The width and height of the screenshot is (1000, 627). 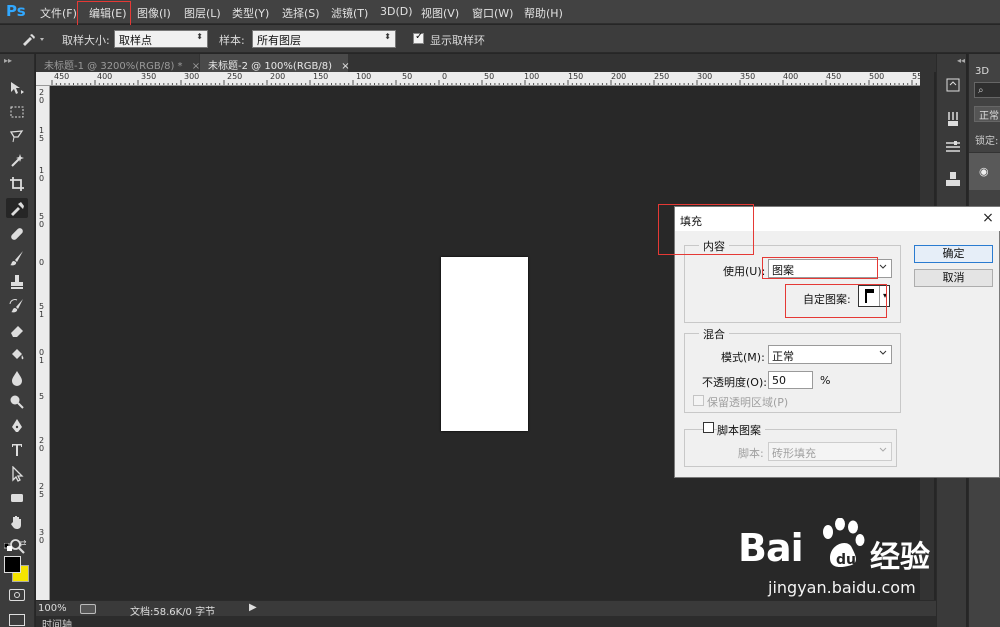 I want to click on layer-row: ◉, so click(x=984, y=171).